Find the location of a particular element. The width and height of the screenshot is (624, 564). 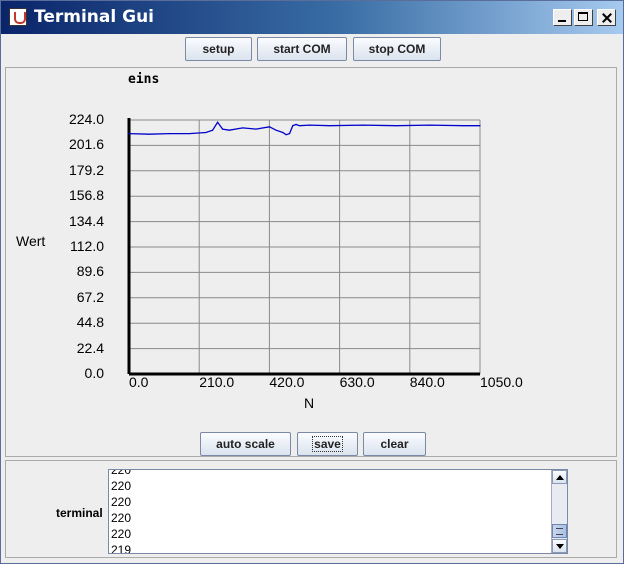

terminal-output: 220 220220220220219220 is located at coordinates (338, 511).